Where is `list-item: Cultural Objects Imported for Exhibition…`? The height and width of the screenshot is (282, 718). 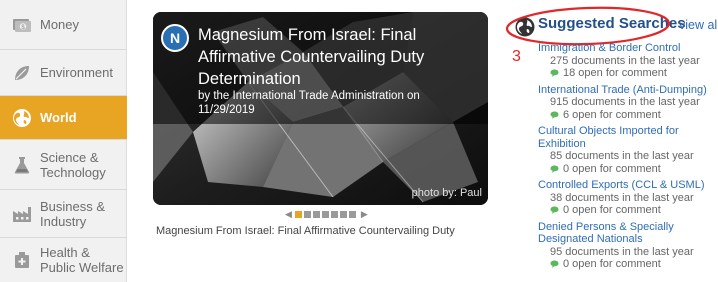 list-item: Cultural Objects Imported for Exhibition… is located at coordinates (627, 150).